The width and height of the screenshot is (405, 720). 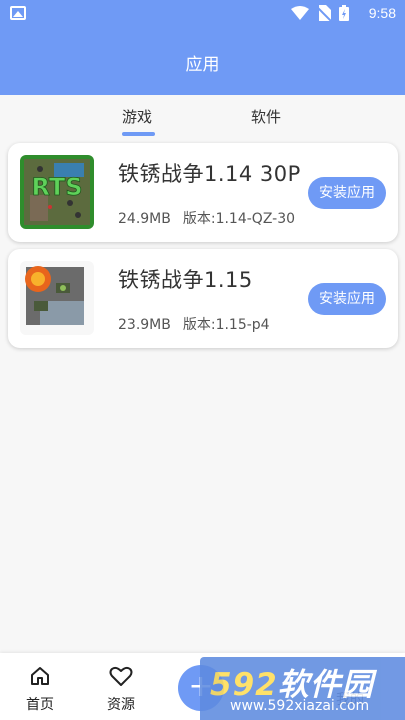 What do you see at coordinates (302, 688) in the screenshot?
I see `watermark: 592软件园 www.592xiazai.com` at bounding box center [302, 688].